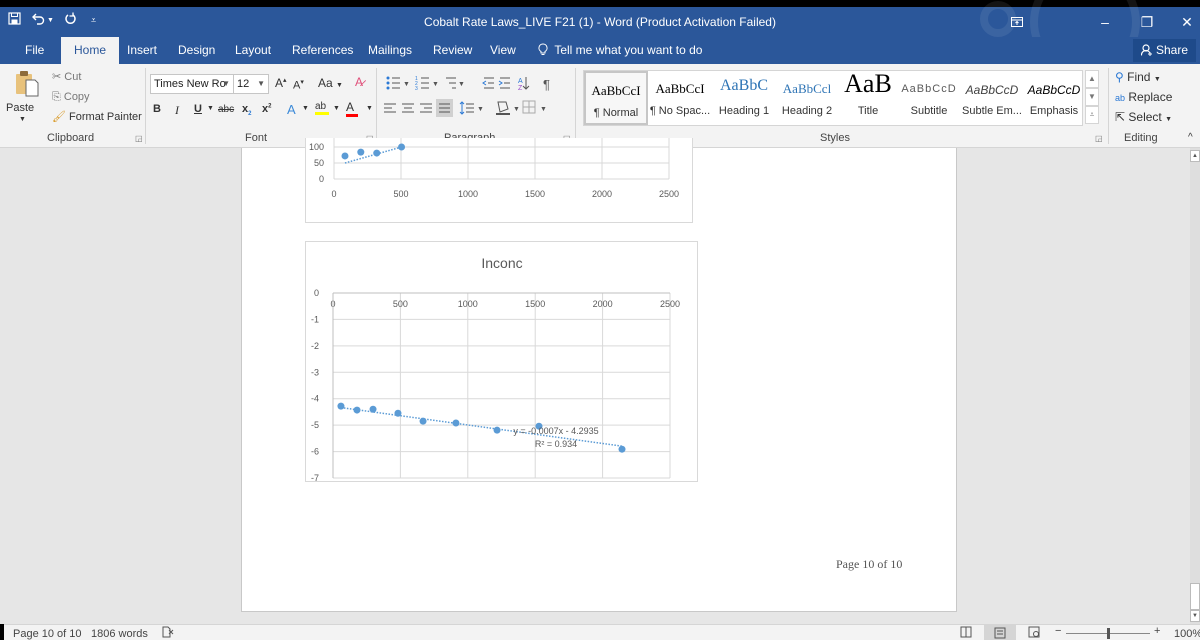 This screenshot has width=1200, height=640. What do you see at coordinates (1143, 97) in the screenshot?
I see `replace-button: ab Replace` at bounding box center [1143, 97].